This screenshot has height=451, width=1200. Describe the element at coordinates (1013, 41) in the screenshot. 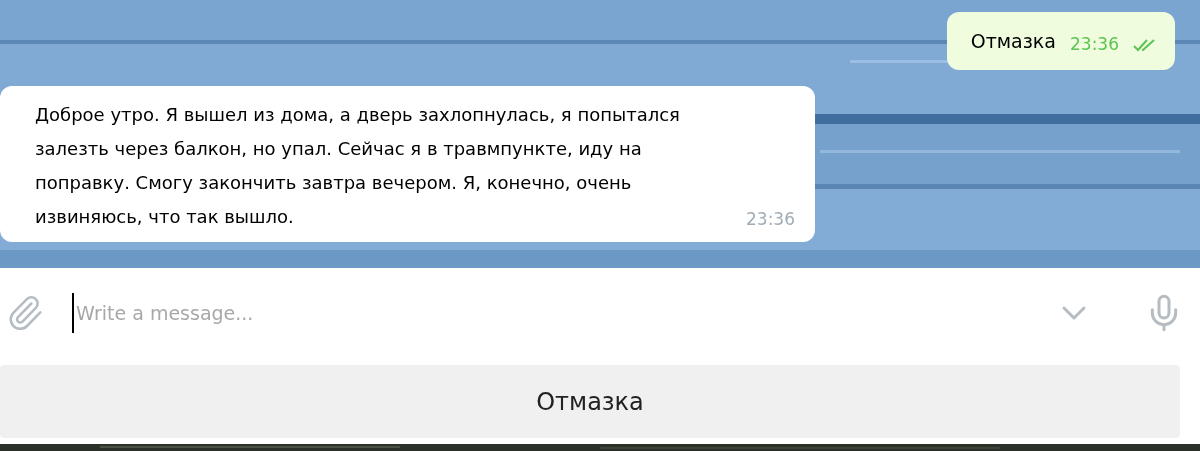

I see `message-text: Отмазка` at that location.